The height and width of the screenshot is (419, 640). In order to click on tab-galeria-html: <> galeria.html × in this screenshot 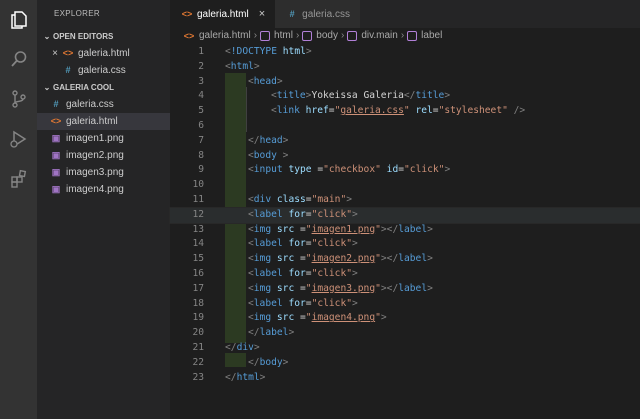, I will do `click(223, 14)`.